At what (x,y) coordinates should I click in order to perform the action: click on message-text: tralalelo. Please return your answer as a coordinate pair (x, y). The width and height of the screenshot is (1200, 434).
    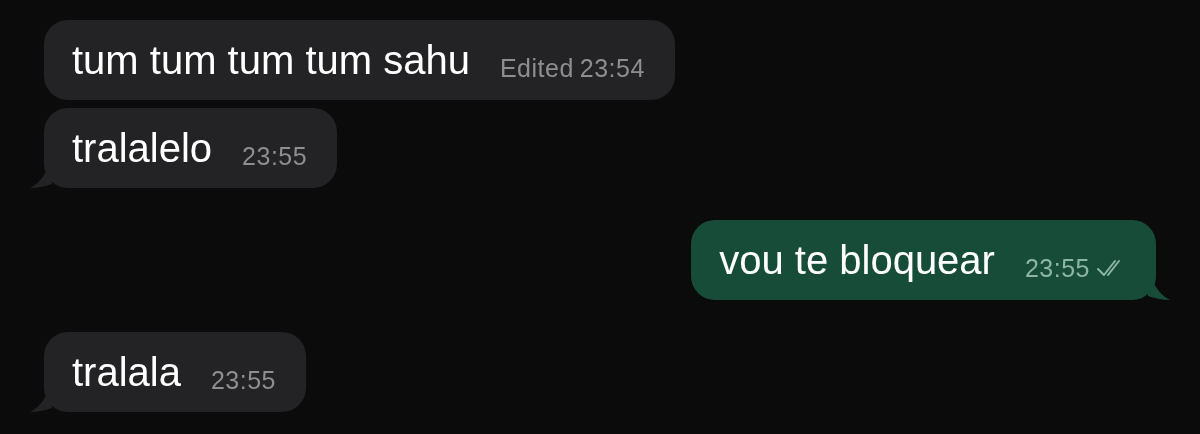
    Looking at the image, I should click on (142, 148).